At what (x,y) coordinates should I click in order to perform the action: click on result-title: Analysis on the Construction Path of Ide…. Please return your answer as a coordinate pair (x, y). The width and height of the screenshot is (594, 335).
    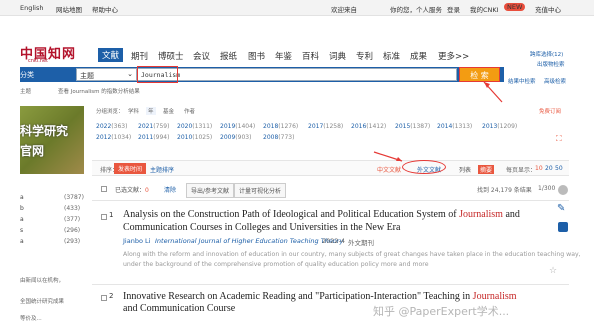
    Looking at the image, I should click on (321, 214).